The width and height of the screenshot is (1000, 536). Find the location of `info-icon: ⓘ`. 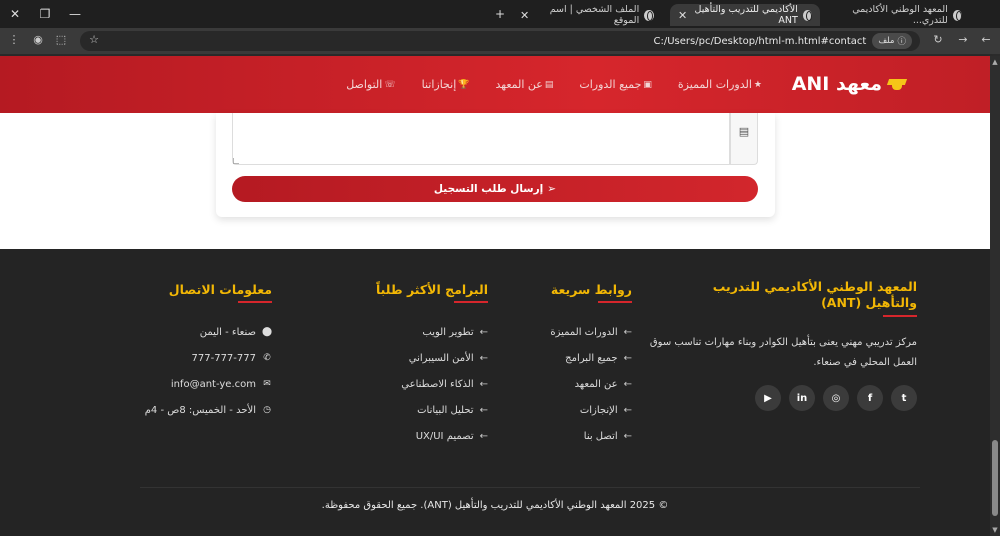

info-icon: ⓘ is located at coordinates (901, 42).